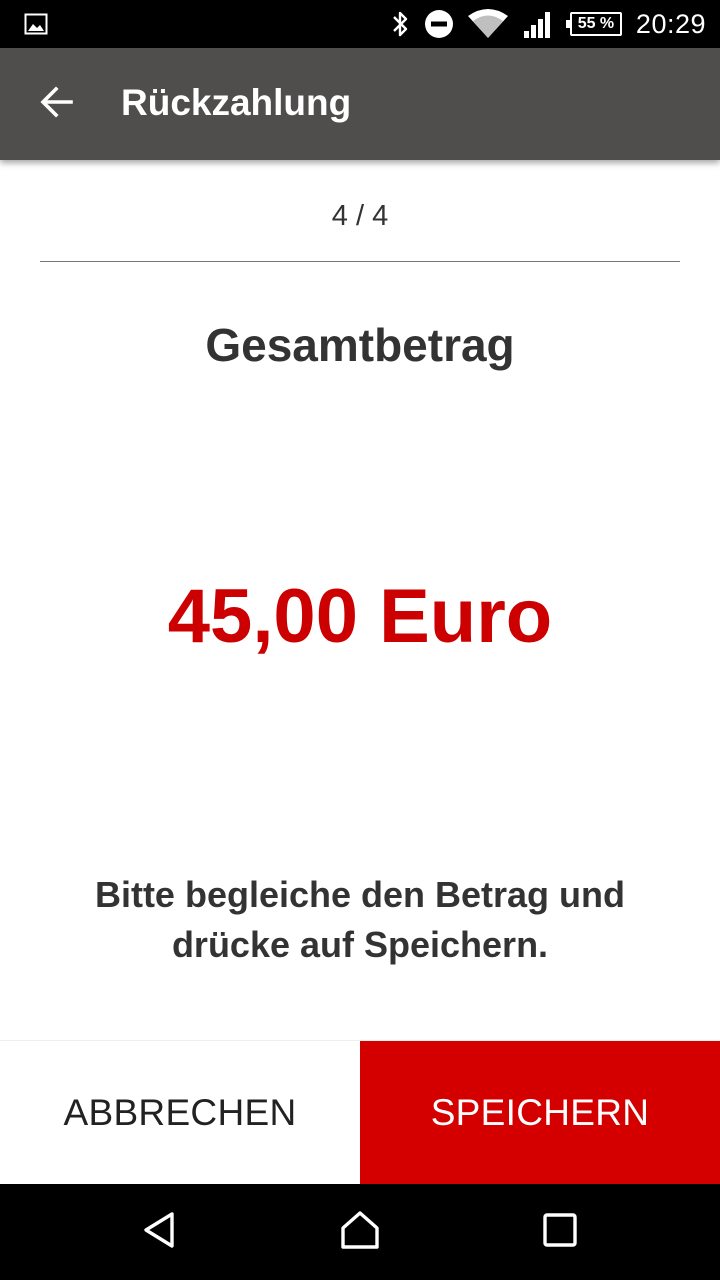 The height and width of the screenshot is (1280, 720). I want to click on arrow-back-icon, so click(56, 104).